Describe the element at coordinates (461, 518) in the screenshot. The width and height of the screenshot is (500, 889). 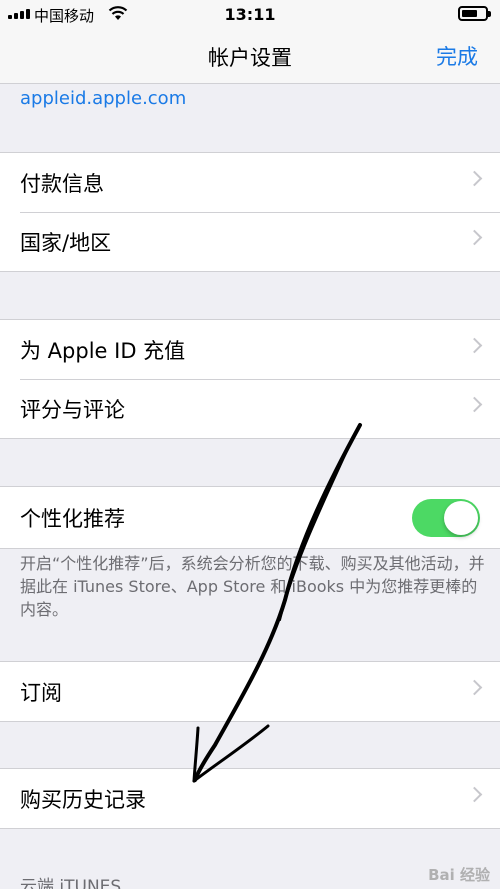
I see `toggle-knob` at that location.